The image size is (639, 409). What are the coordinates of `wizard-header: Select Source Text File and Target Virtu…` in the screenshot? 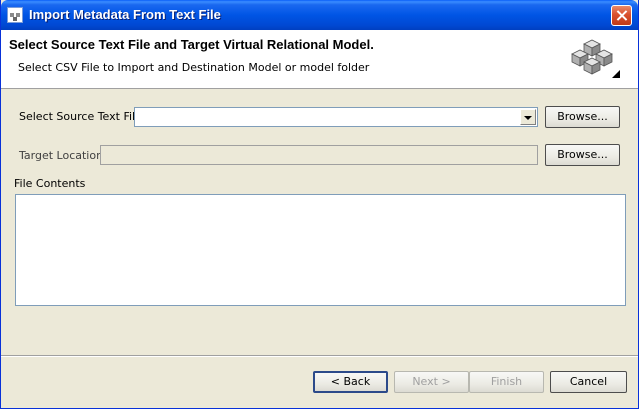 It's located at (319, 59).